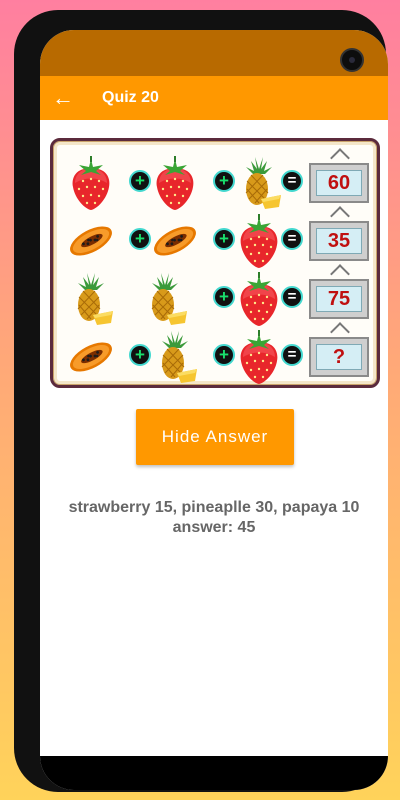 The height and width of the screenshot is (800, 400). I want to click on front-camera, so click(352, 60).